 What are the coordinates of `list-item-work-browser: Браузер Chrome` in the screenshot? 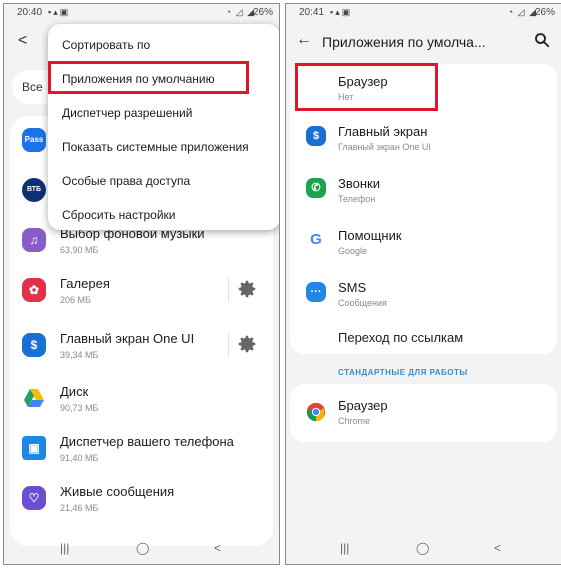 It's located at (423, 413).